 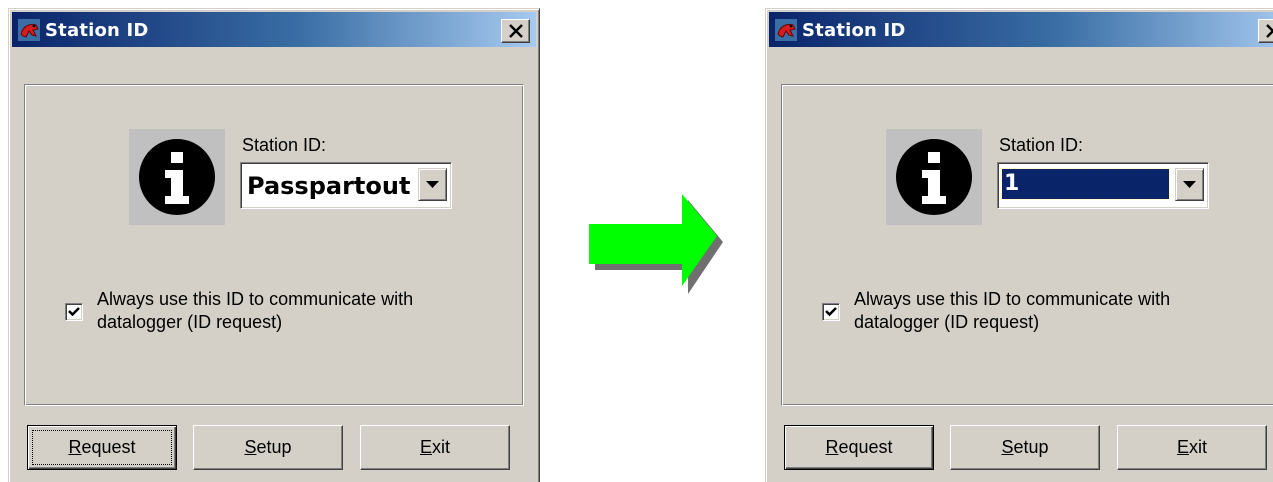 I want to click on request-mnemonic: R, so click(x=832, y=447).